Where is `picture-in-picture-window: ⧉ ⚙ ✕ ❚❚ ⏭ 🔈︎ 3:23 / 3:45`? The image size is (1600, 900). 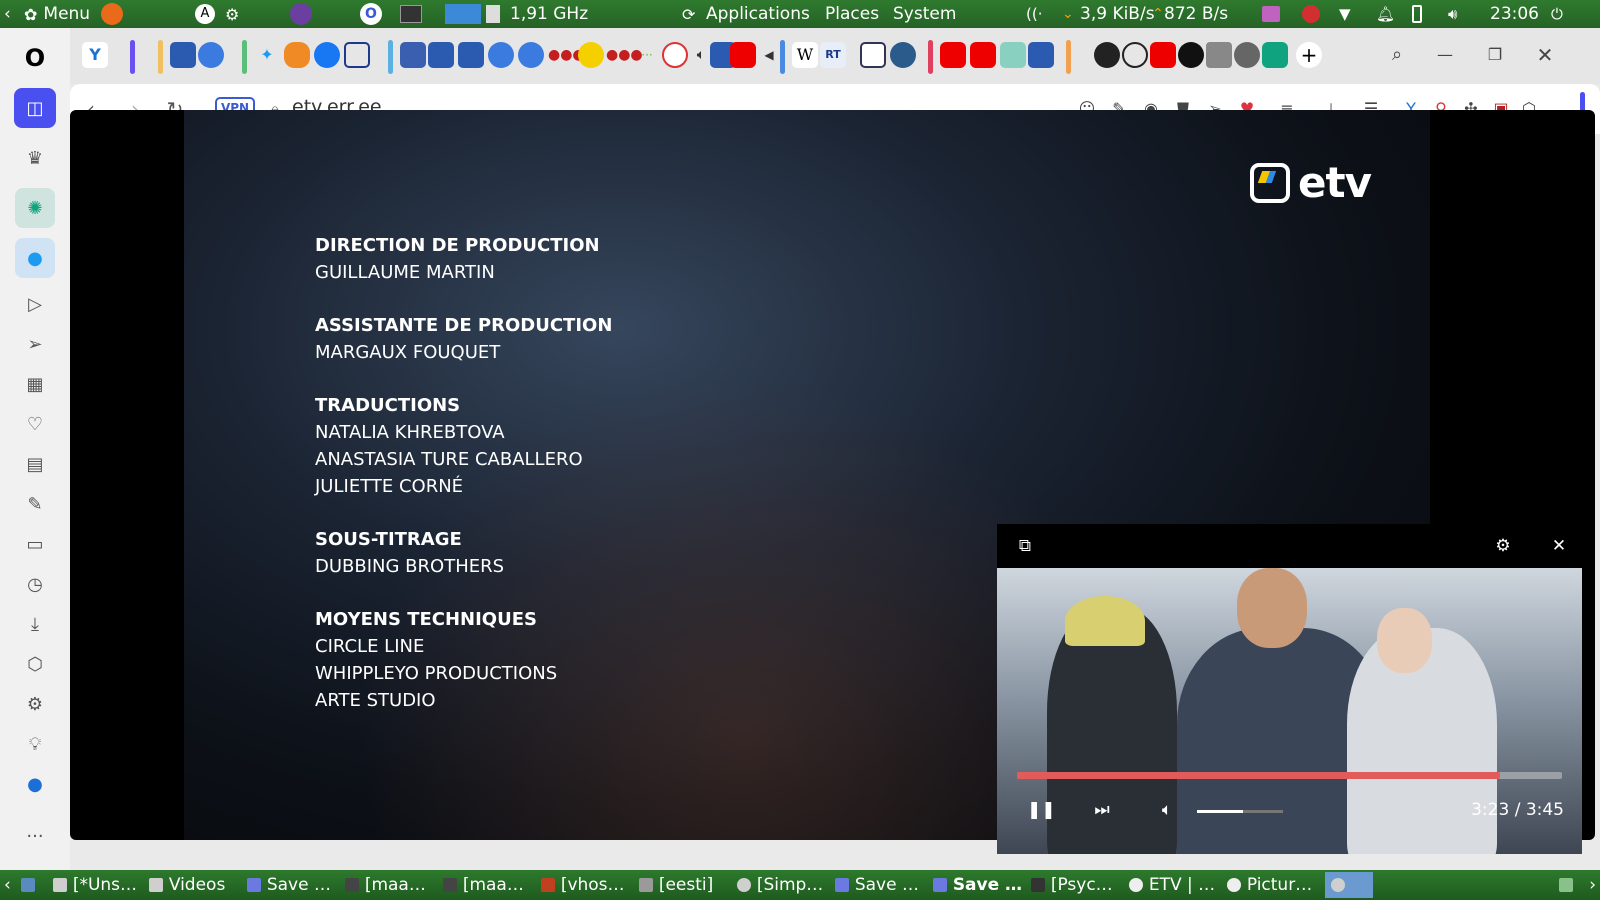 picture-in-picture-window: ⧉ ⚙ ✕ ❚❚ ⏭ 🔈︎ 3:23 / 3:45 is located at coordinates (1289, 689).